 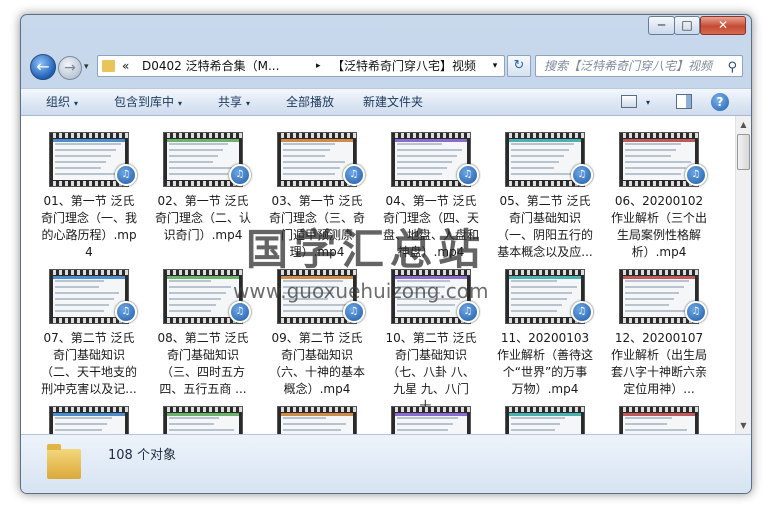 I want to click on play-all-button: 全部播放, so click(x=310, y=102).